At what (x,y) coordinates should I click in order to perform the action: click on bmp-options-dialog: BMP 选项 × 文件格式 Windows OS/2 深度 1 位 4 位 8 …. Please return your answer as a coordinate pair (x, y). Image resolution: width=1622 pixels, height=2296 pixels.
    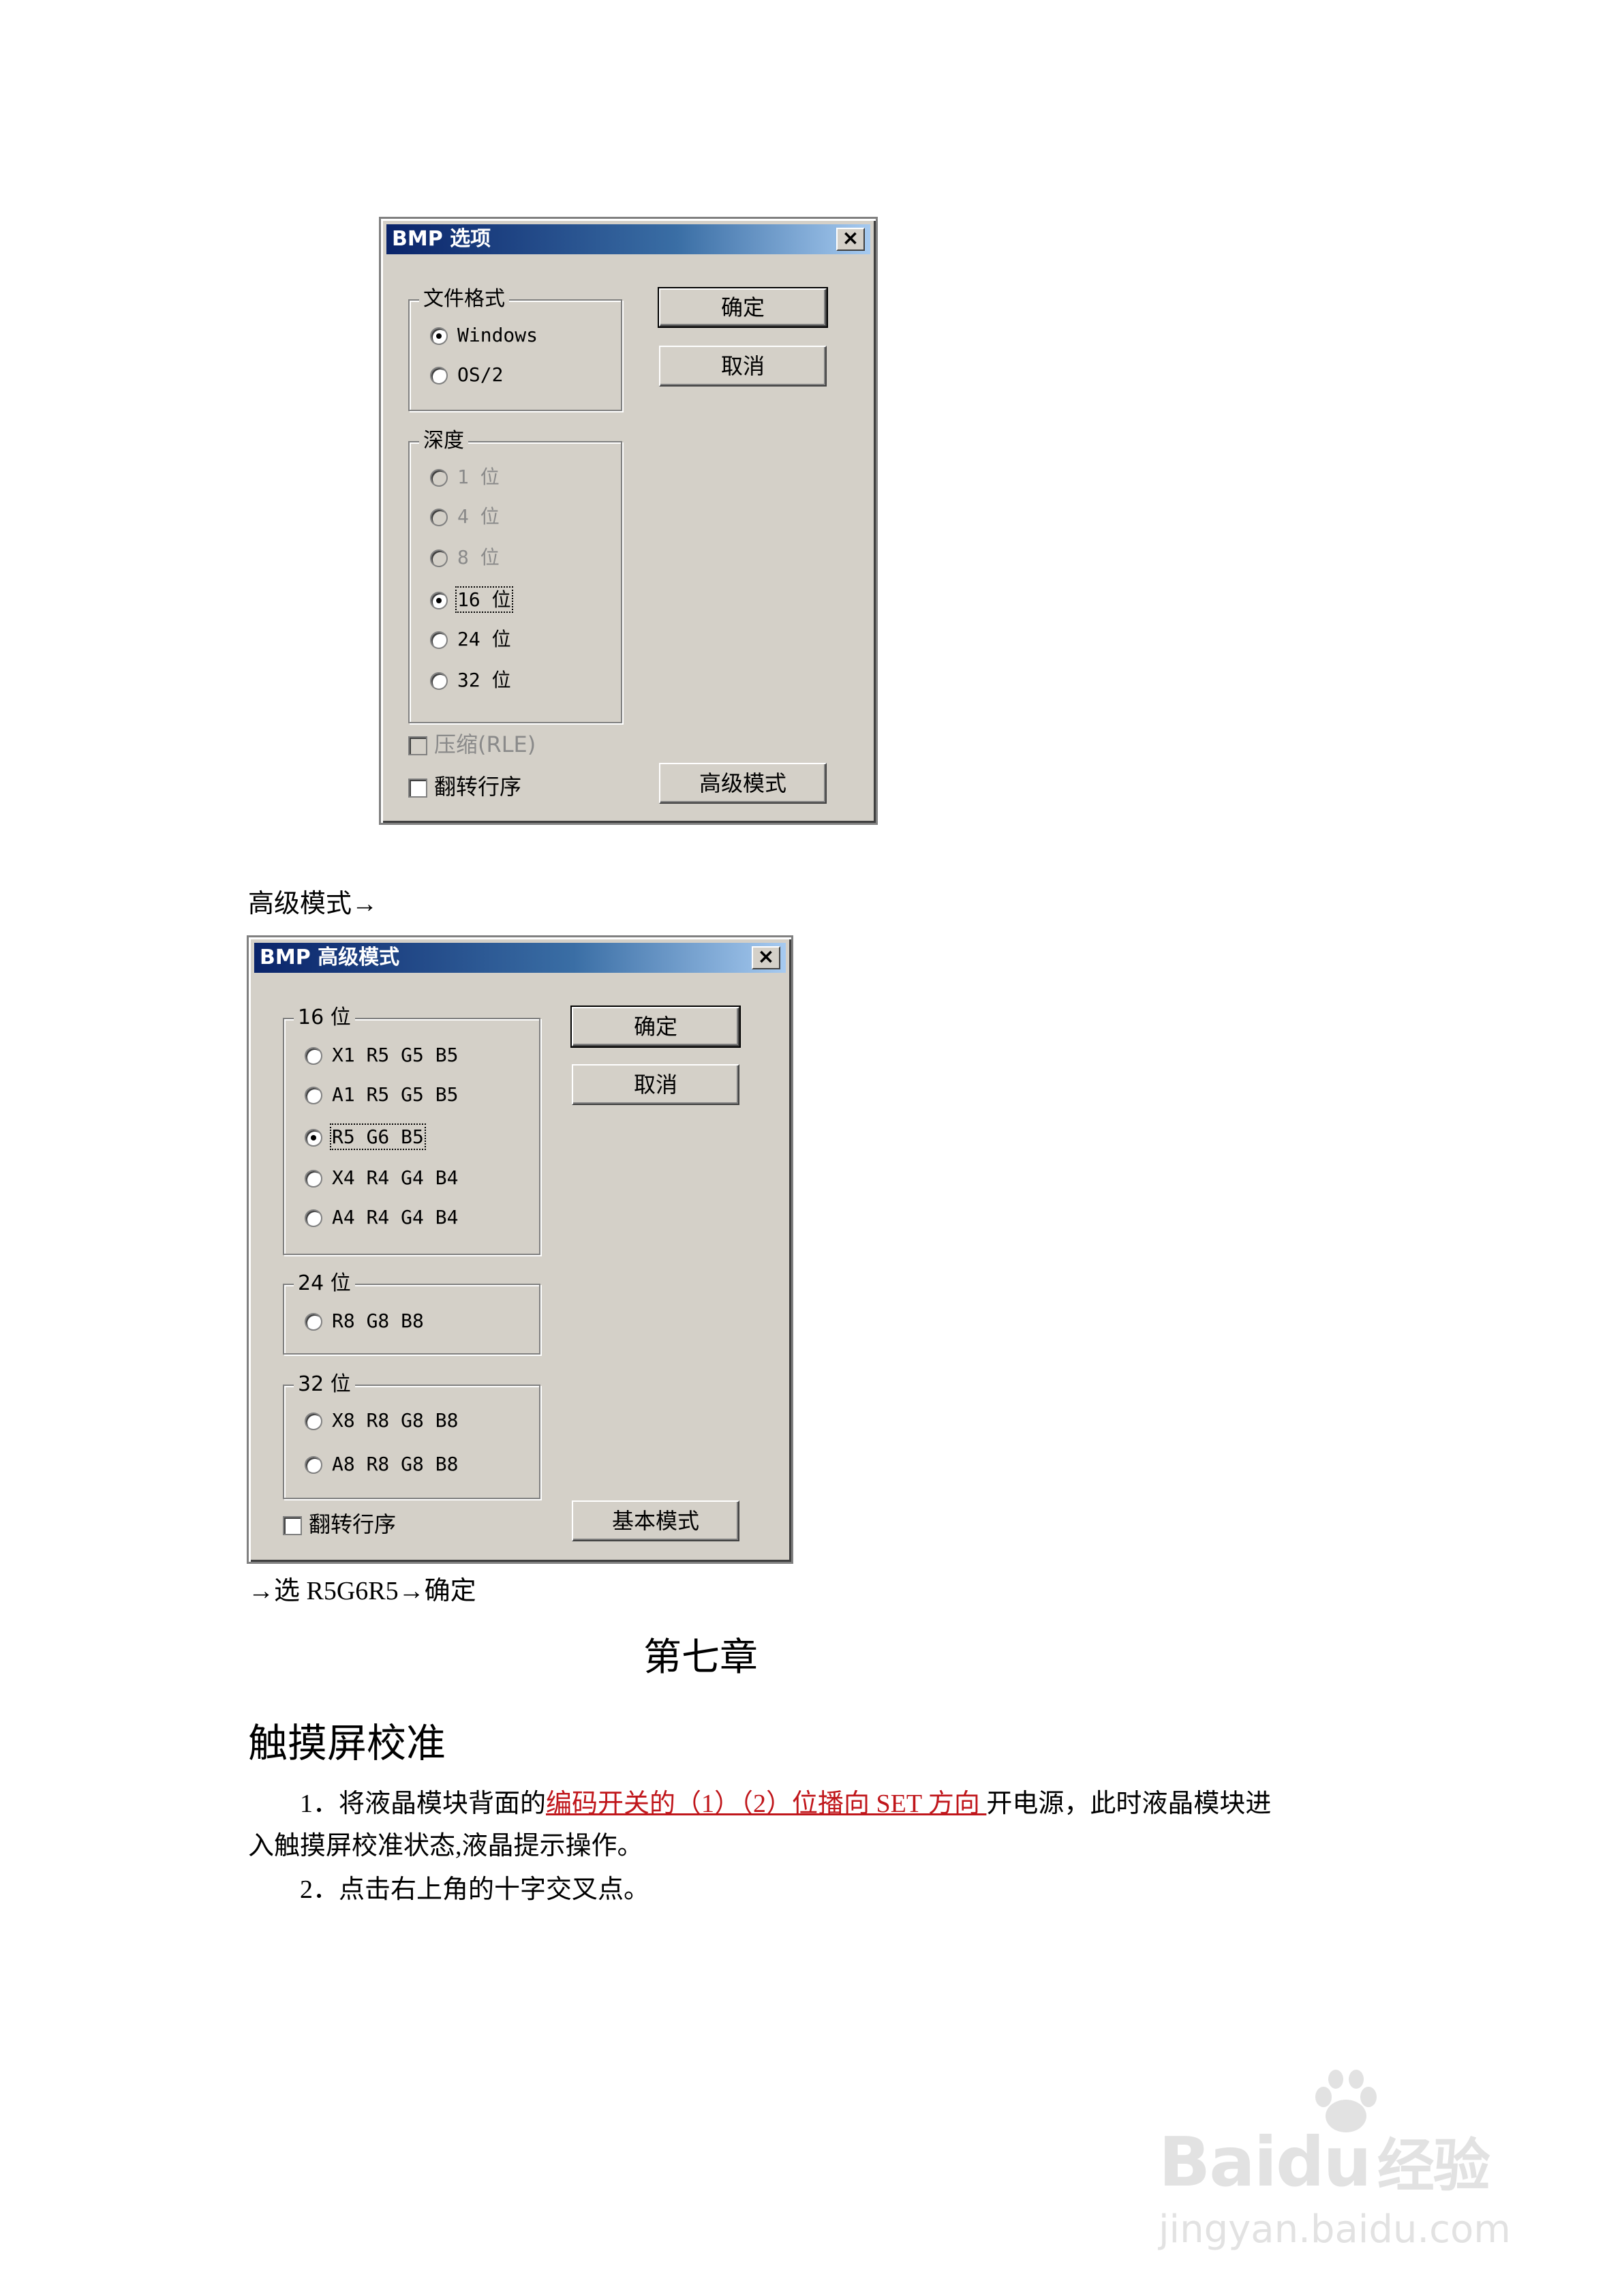
    Looking at the image, I should click on (628, 521).